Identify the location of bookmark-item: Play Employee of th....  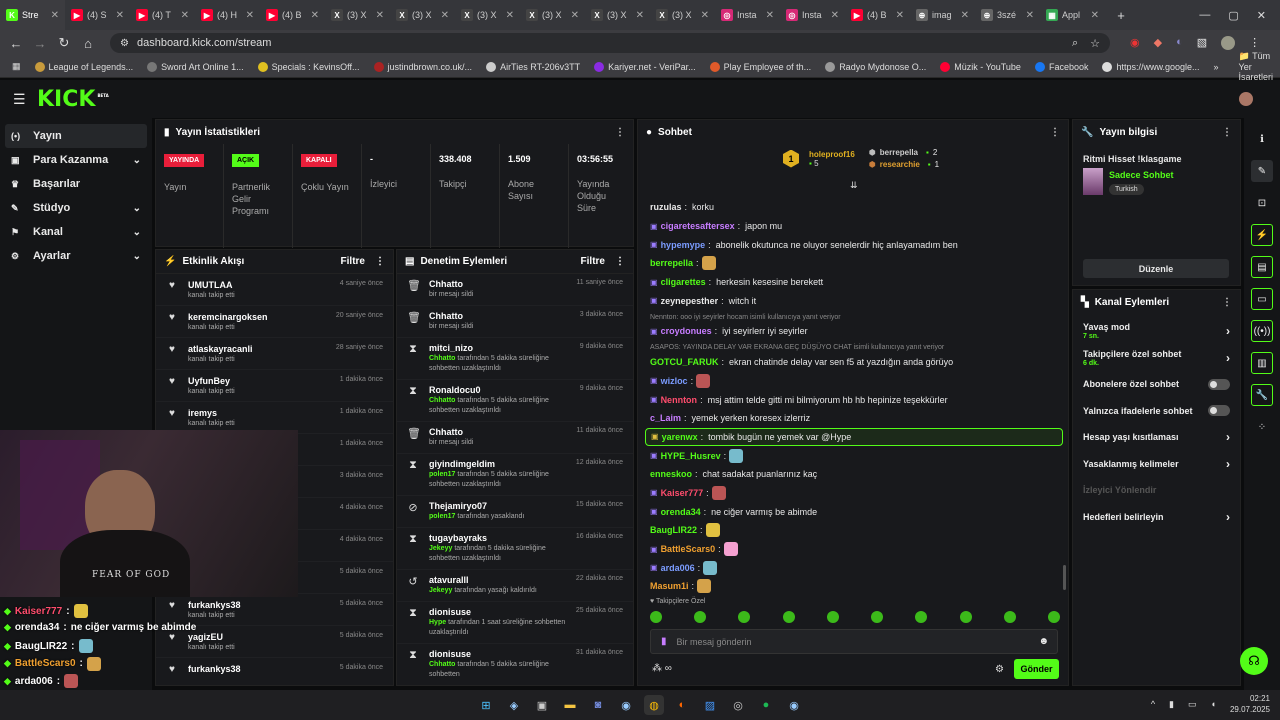
(760, 66).